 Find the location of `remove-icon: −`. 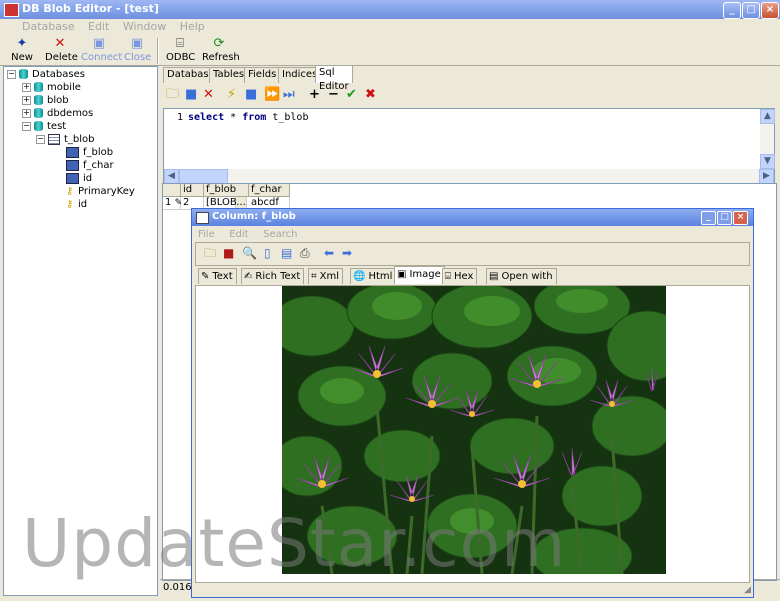

remove-icon: − is located at coordinates (333, 95).